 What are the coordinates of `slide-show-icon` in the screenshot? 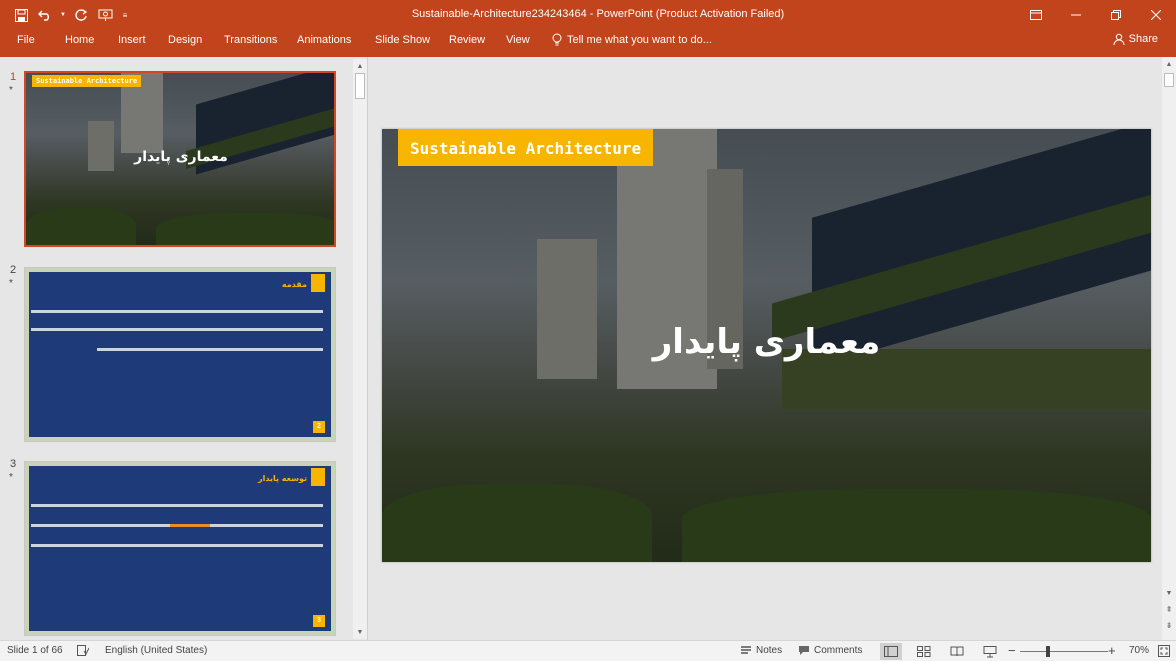 It's located at (990, 651).